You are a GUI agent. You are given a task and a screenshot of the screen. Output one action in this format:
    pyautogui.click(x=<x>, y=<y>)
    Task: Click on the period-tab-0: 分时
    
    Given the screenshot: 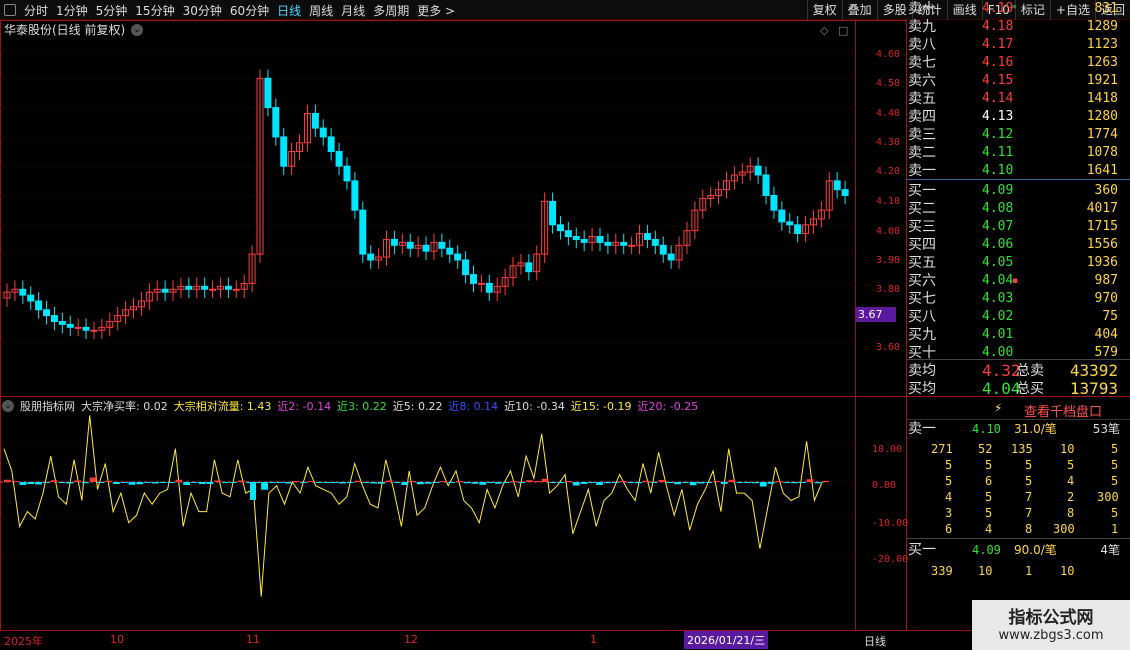 What is the action you would take?
    pyautogui.click(x=36, y=10)
    